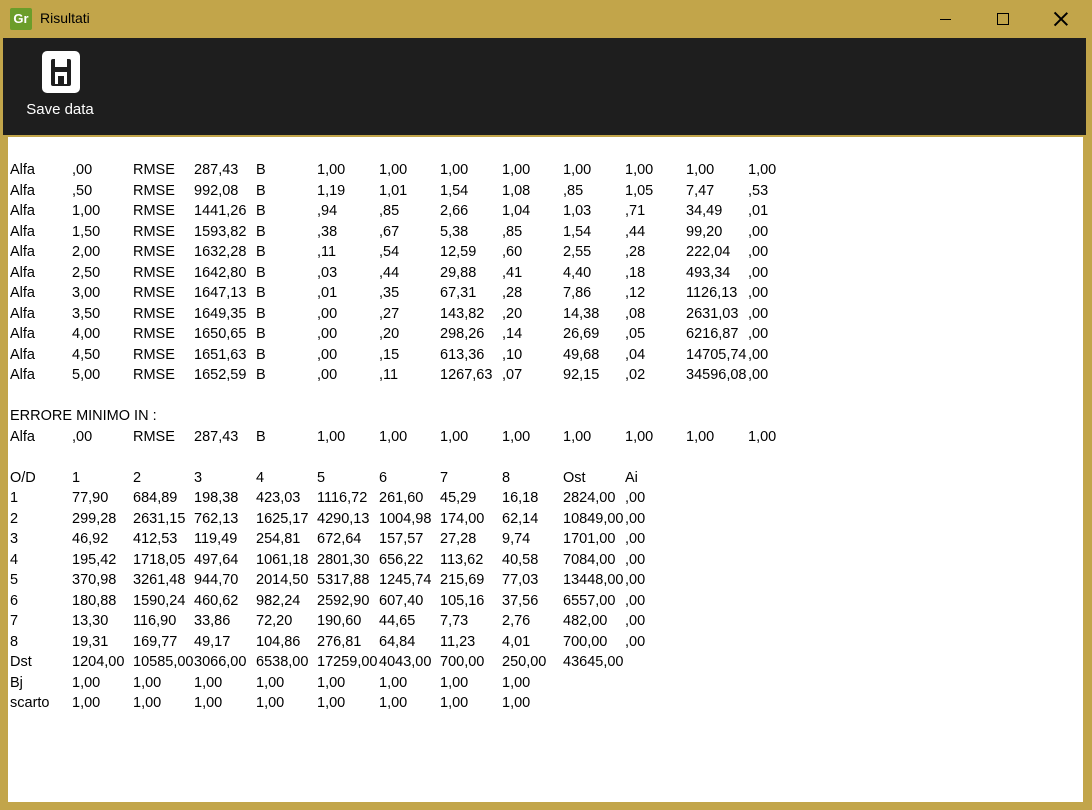 This screenshot has width=1092, height=810. What do you see at coordinates (512, 334) in the screenshot?
I see `result-cell: ,14` at bounding box center [512, 334].